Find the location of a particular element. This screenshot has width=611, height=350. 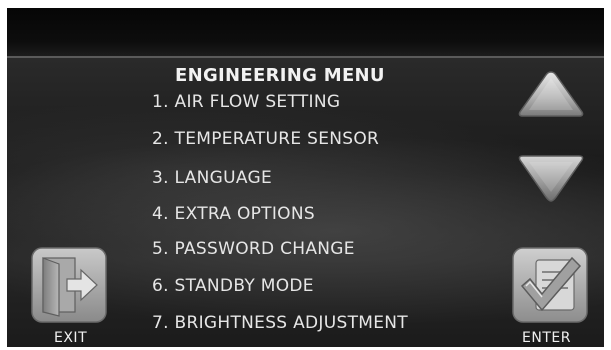

exit-button: EXIT is located at coordinates (69, 296).